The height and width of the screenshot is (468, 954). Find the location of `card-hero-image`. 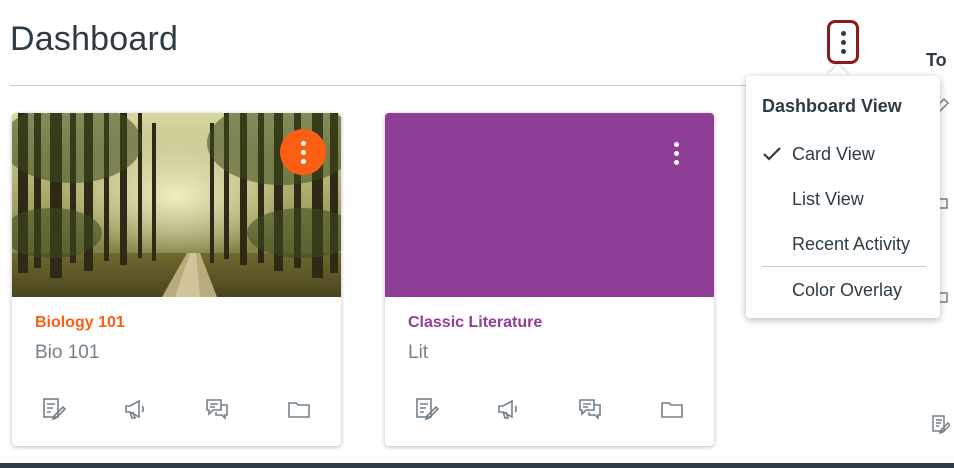

card-hero-image is located at coordinates (176, 205).